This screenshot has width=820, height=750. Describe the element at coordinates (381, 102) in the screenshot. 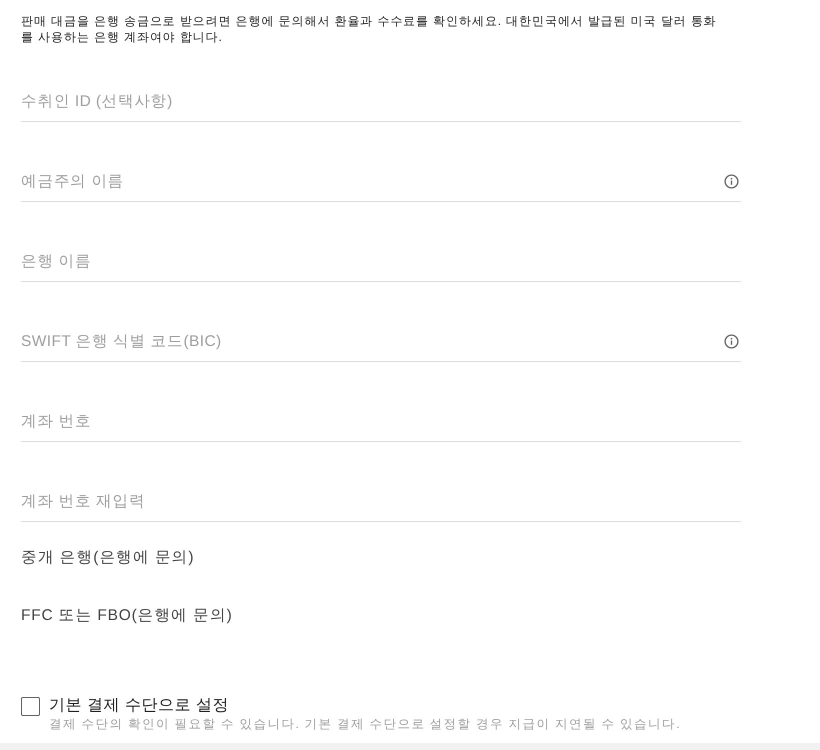

I see `text-input-field: 수취인 ID (선택사항)` at that location.